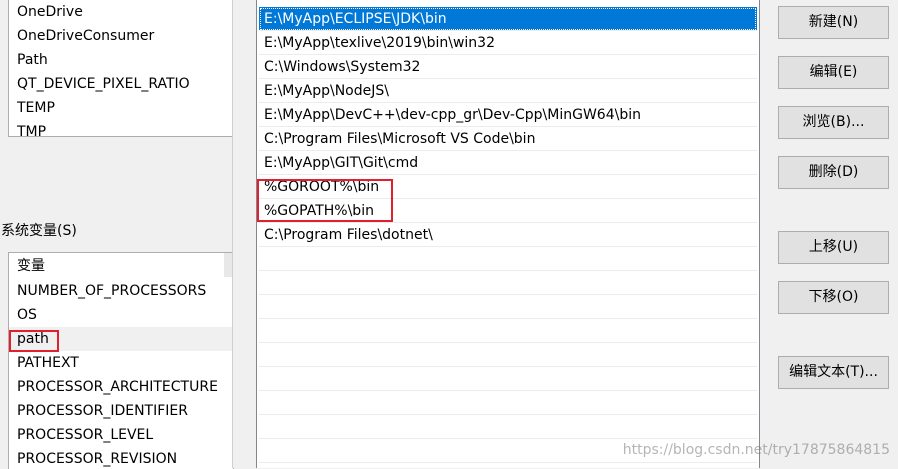  Describe the element at coordinates (508, 163) in the screenshot. I see `path-entry: E:\MyApp\GIT\Git\cmd` at that location.